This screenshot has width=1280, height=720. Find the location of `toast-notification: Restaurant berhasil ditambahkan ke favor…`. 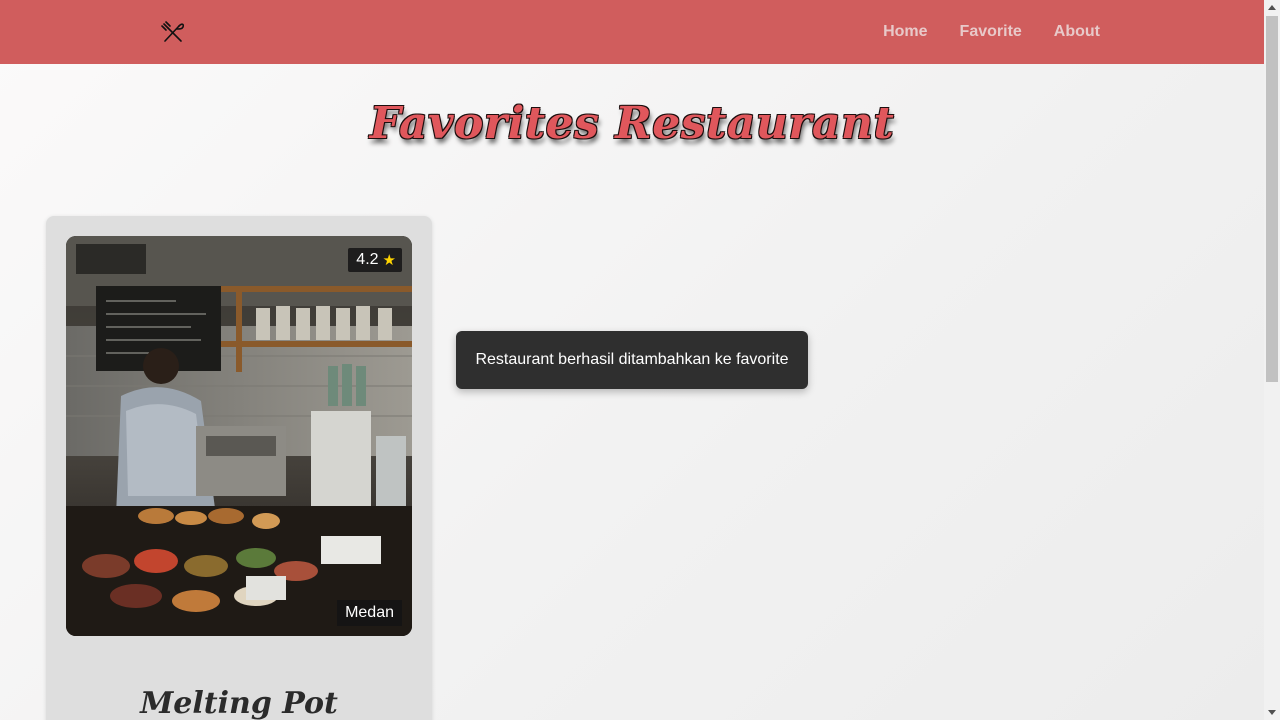

toast-notification: Restaurant berhasil ditambahkan ke favor… is located at coordinates (632, 360).